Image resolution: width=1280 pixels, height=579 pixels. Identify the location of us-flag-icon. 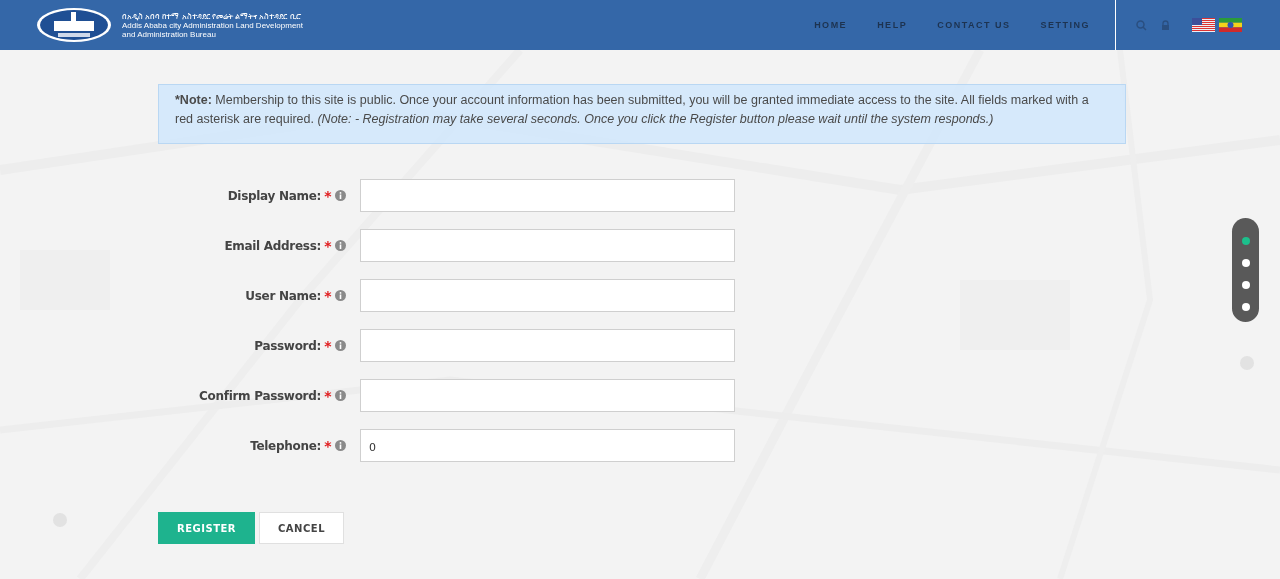
(1203, 25).